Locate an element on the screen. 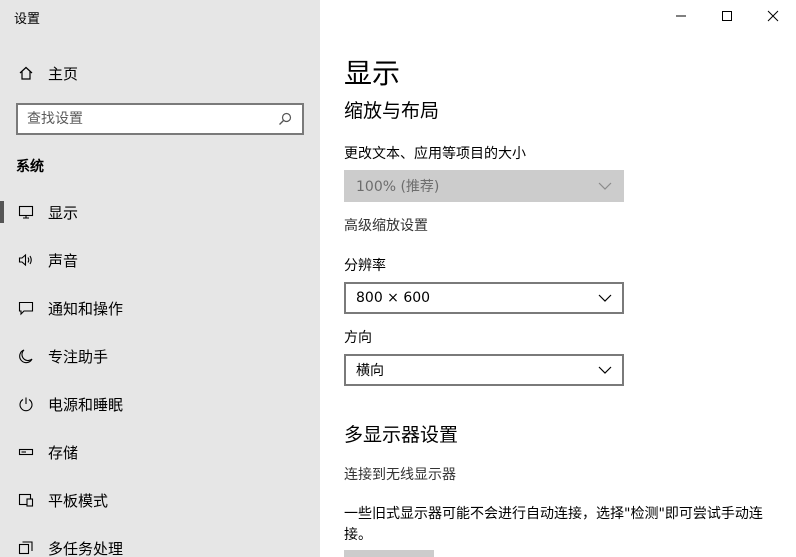 This screenshot has width=796, height=557. speaker-icon is located at coordinates (26, 260).